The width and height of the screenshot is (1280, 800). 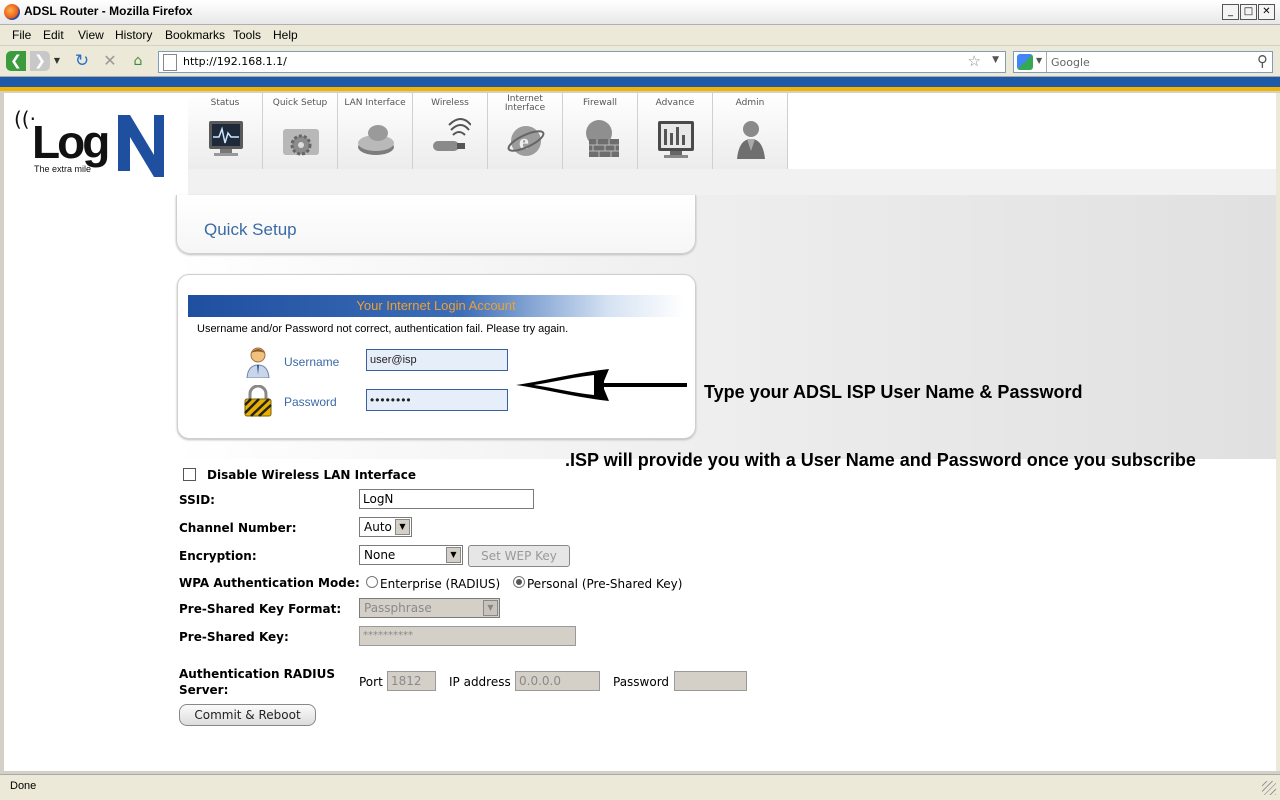 I want to click on tab-lan-interface: LAN Interface, so click(x=375, y=131).